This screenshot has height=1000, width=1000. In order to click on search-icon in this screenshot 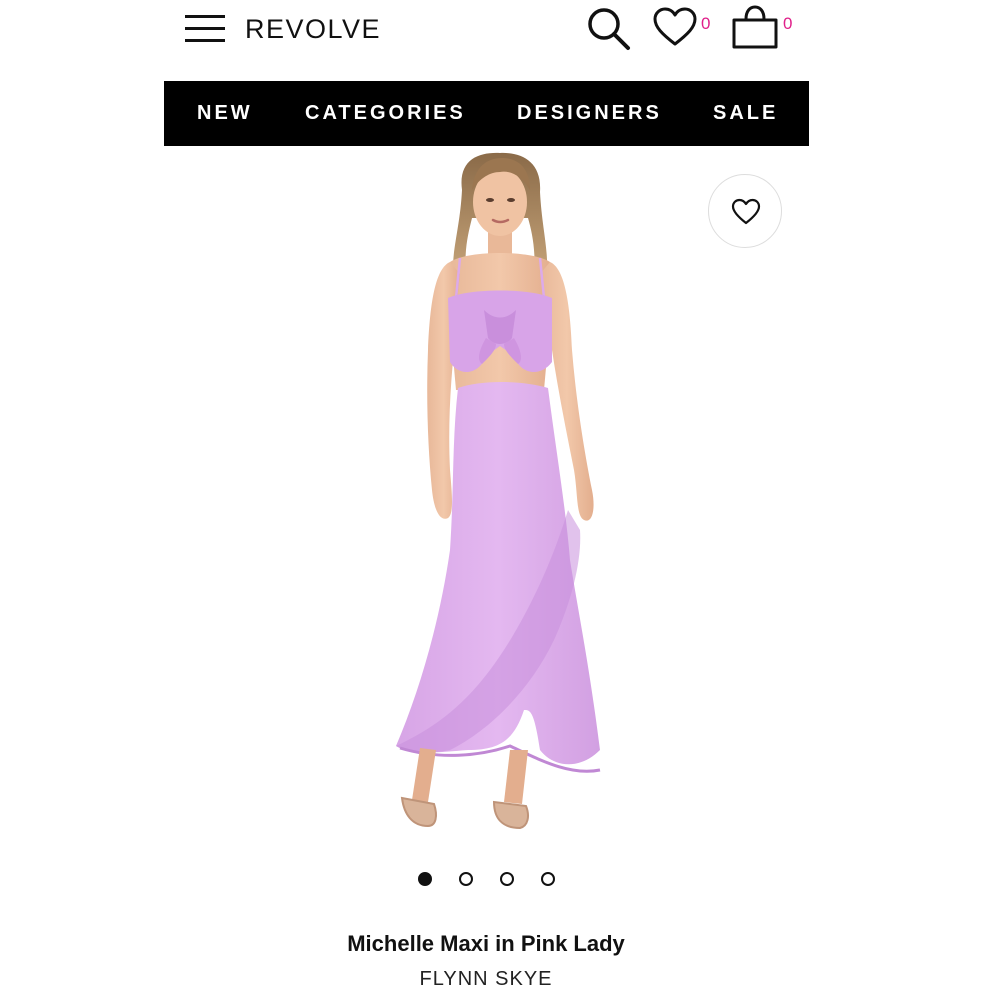, I will do `click(608, 28)`.